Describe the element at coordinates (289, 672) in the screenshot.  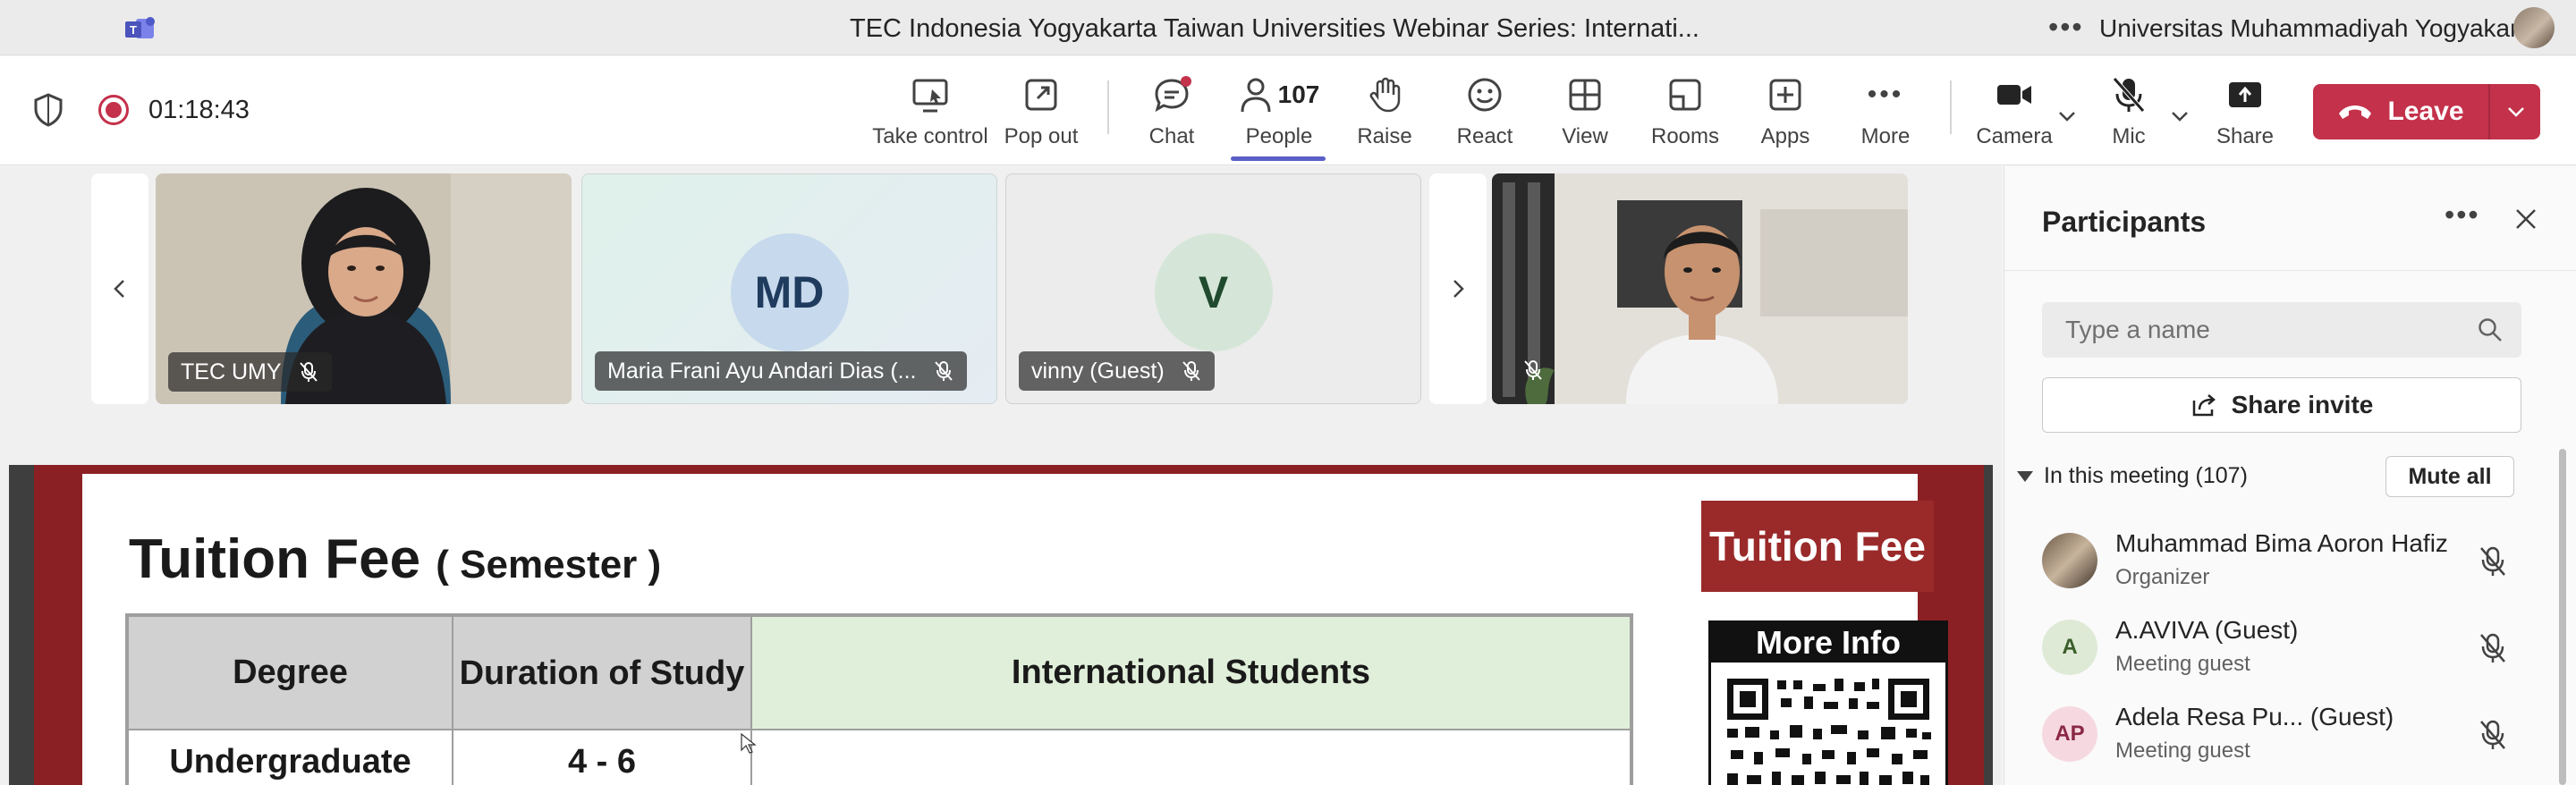
I see `table-header: Degree` at that location.